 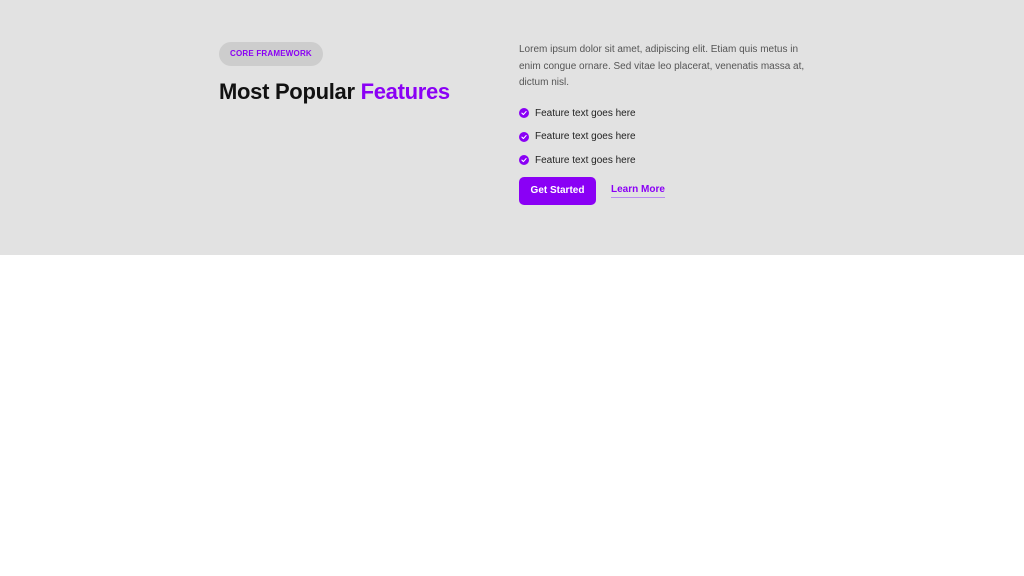 I want to click on action-group: Get Started Learn More, so click(x=664, y=190).